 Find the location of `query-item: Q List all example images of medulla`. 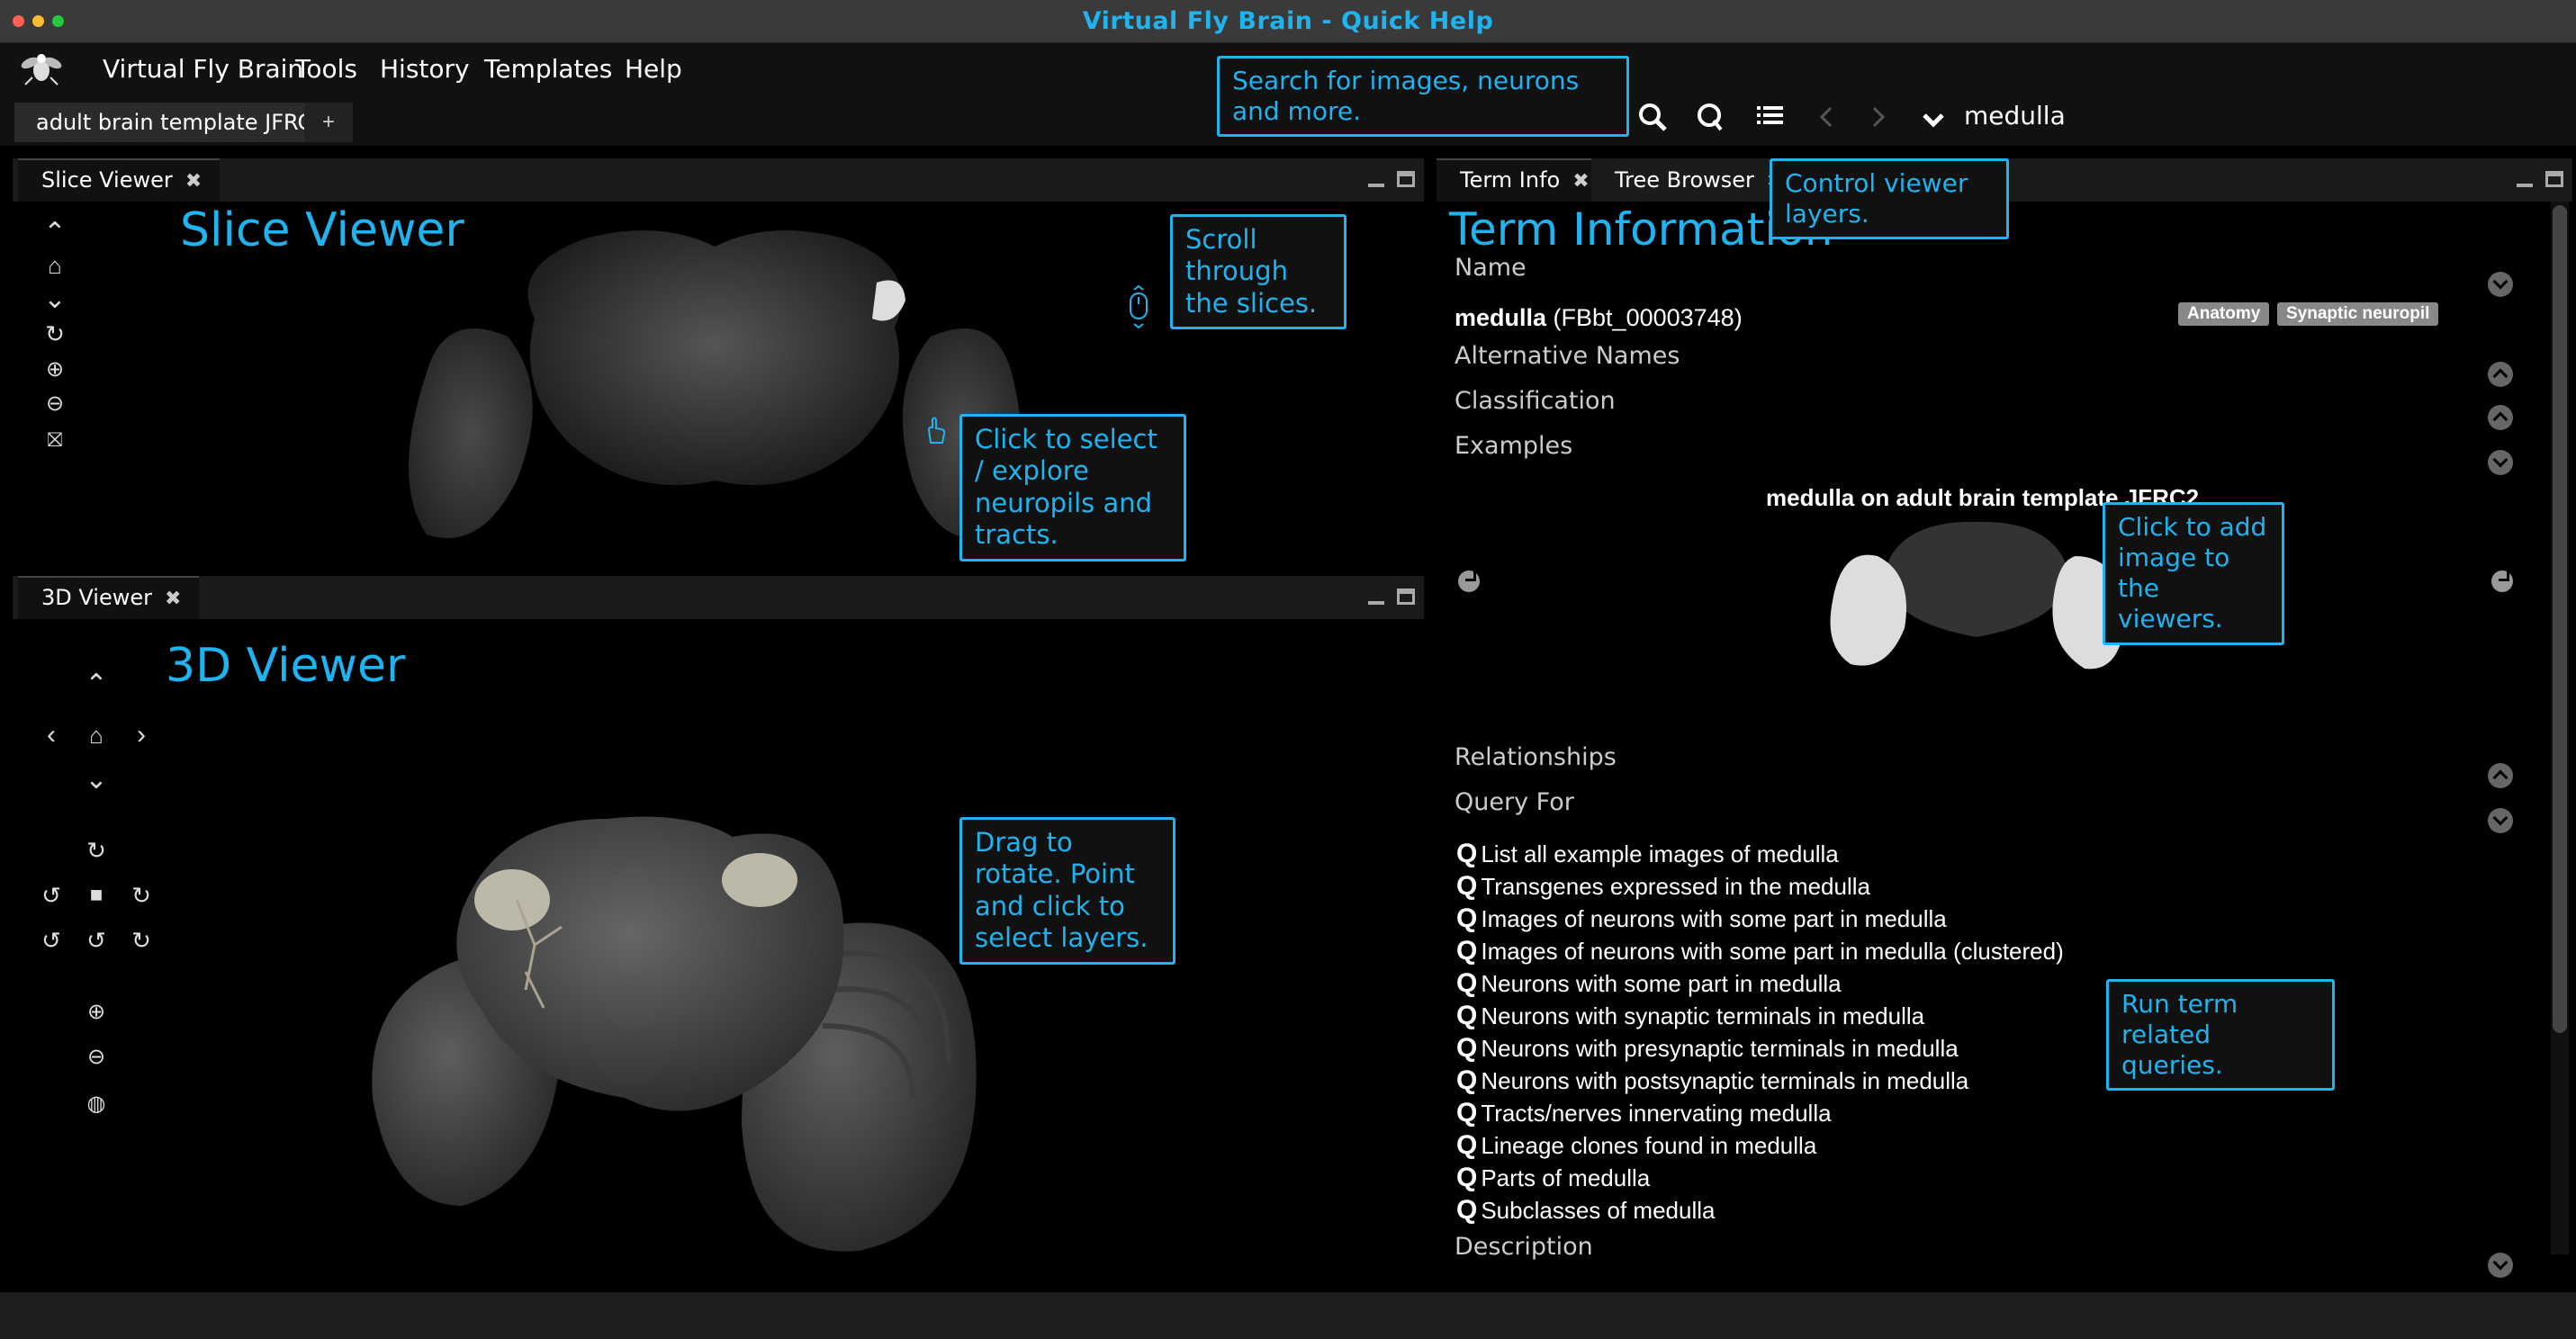

query-item: Q List all example images of medulla is located at coordinates (1647, 854).